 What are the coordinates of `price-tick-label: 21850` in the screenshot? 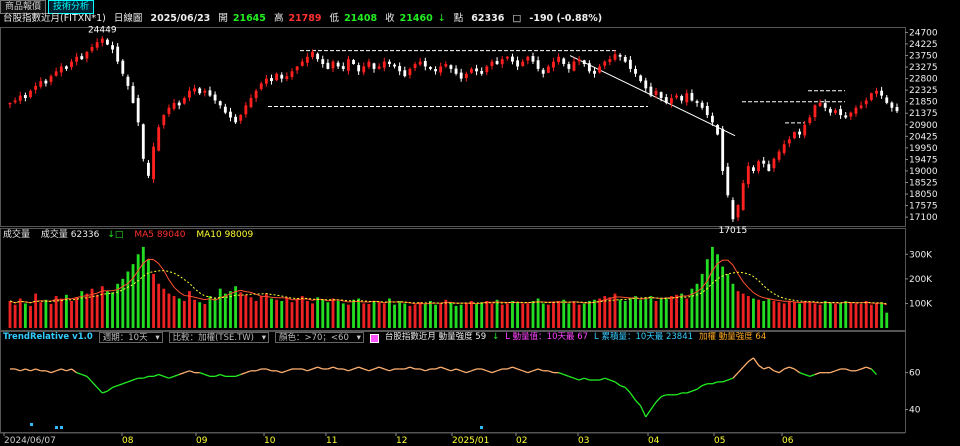 It's located at (923, 103).